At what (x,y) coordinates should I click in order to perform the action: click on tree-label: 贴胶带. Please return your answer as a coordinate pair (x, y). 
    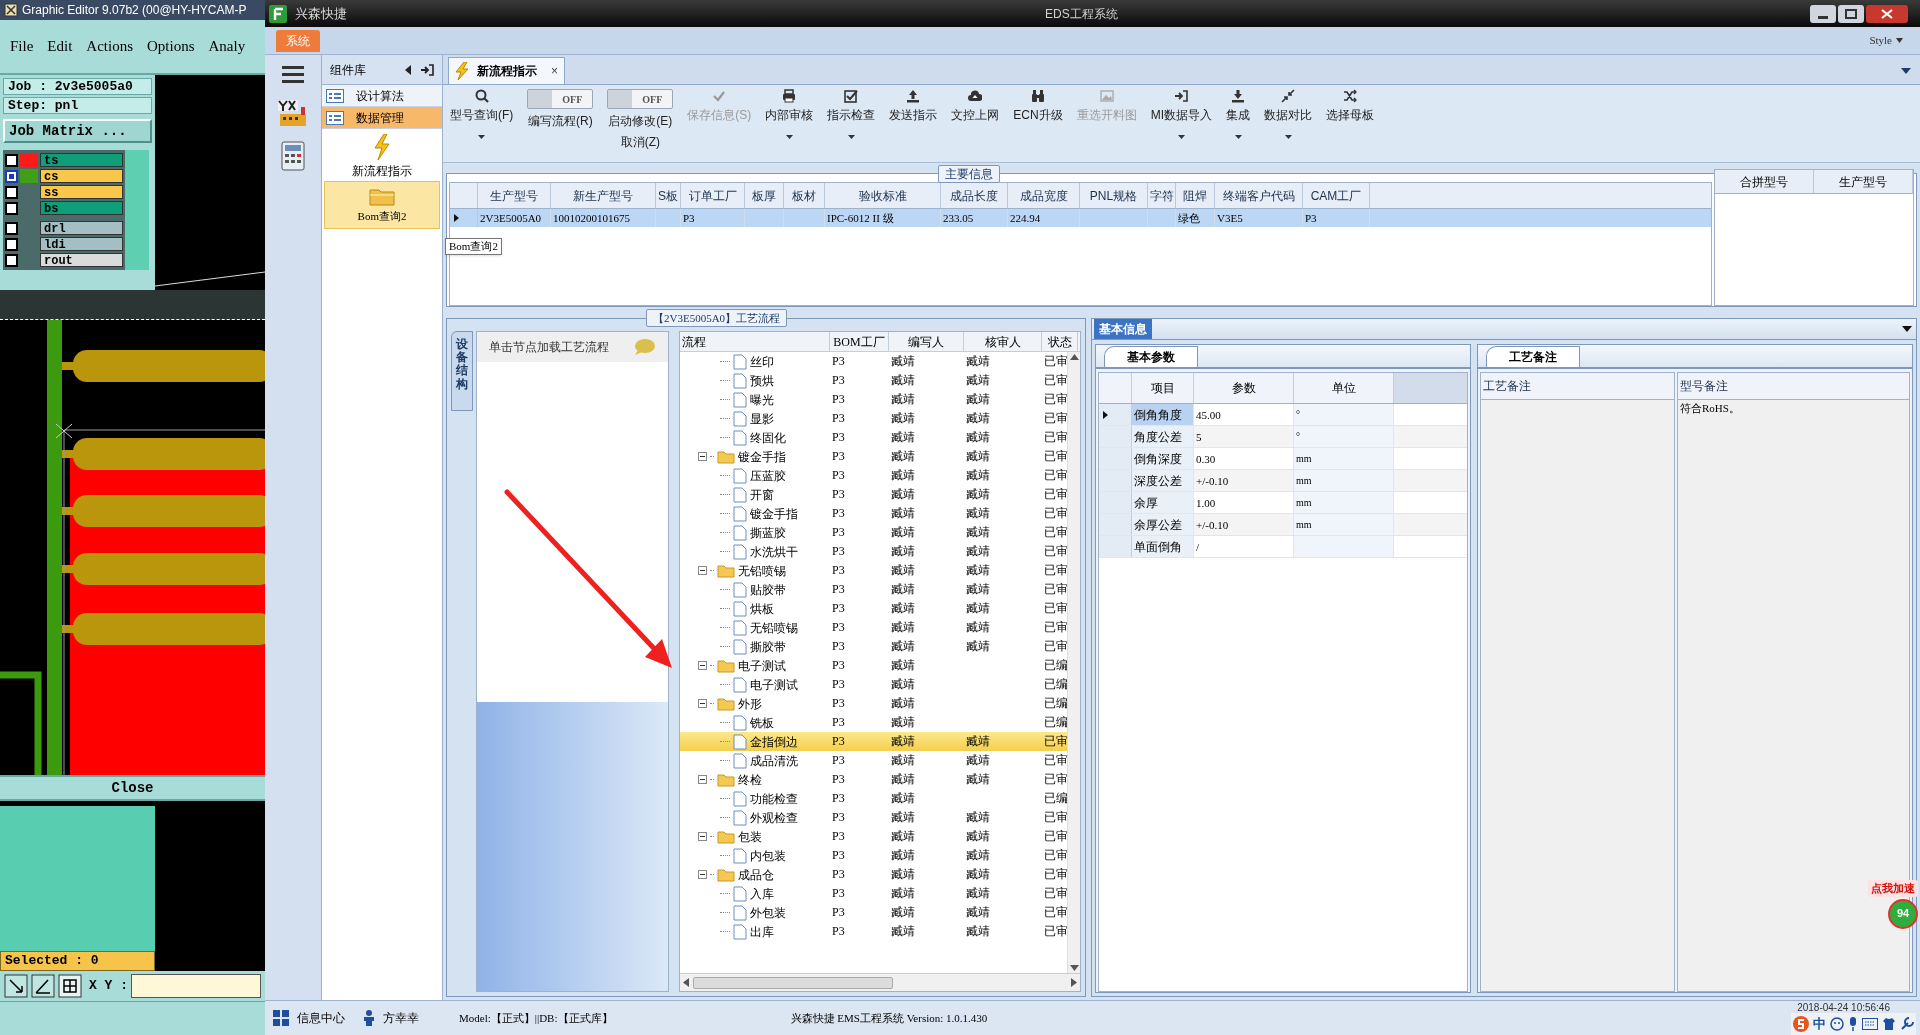
    Looking at the image, I should click on (768, 589).